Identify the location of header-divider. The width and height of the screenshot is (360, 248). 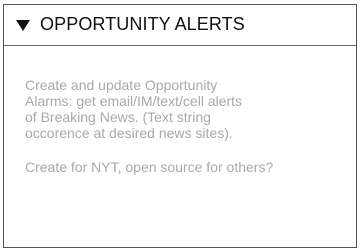
(180, 45).